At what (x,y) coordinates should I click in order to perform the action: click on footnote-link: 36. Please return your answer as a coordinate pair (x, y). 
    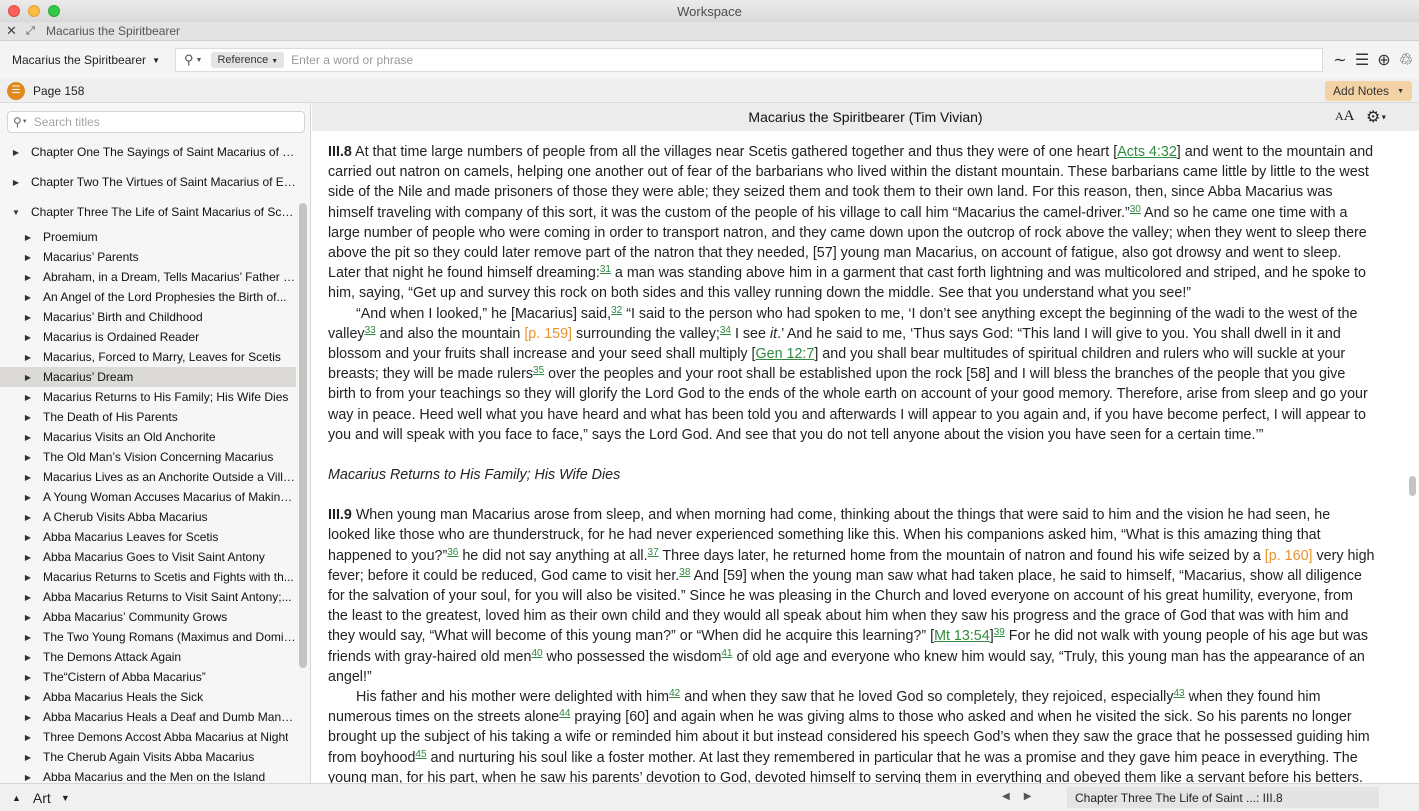
    Looking at the image, I should click on (452, 552).